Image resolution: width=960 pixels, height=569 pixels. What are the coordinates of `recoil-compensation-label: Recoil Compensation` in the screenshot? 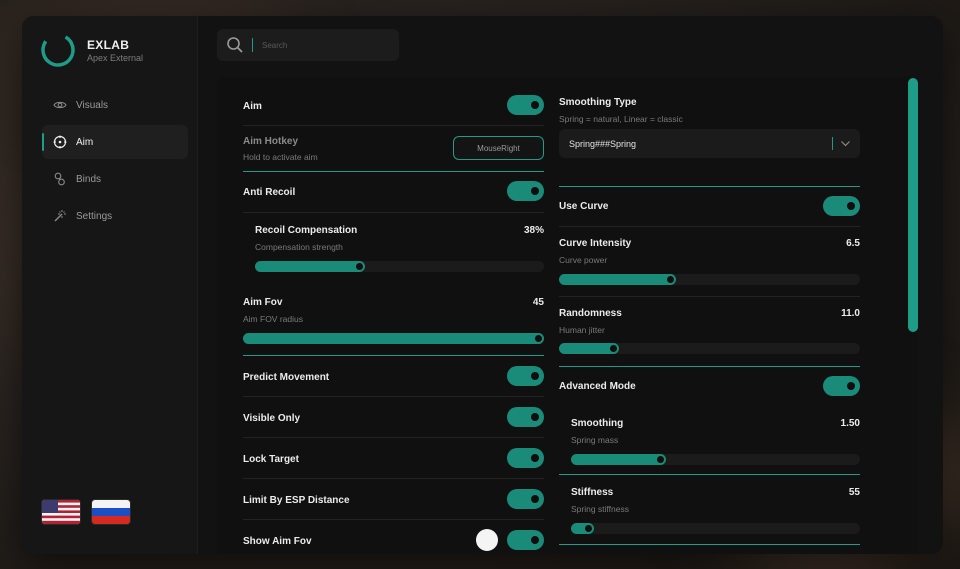 It's located at (306, 230).